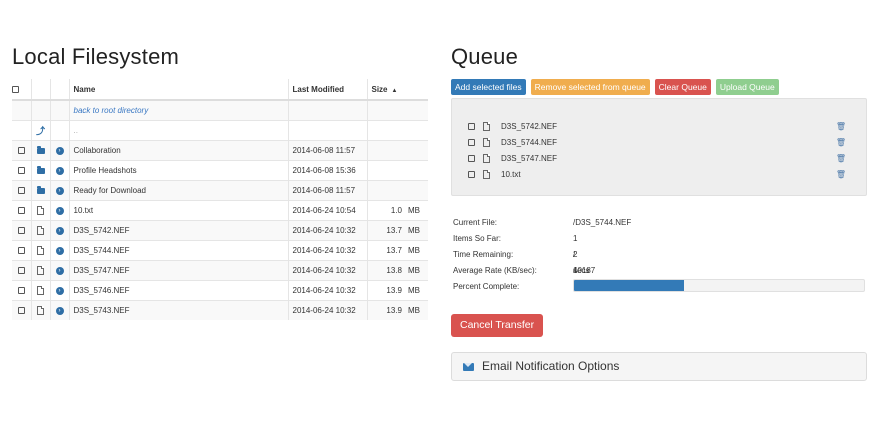 The height and width of the screenshot is (430, 877). Describe the element at coordinates (179, 210) in the screenshot. I see `file-name: 10.txt` at that location.